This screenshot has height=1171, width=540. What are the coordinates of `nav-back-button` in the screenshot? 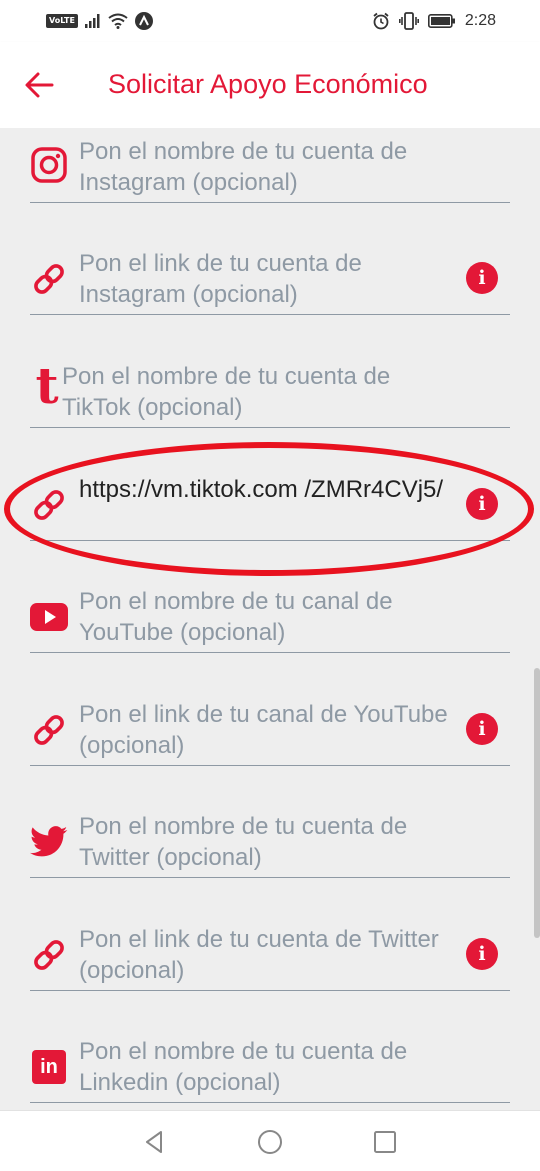 It's located at (155, 1142).